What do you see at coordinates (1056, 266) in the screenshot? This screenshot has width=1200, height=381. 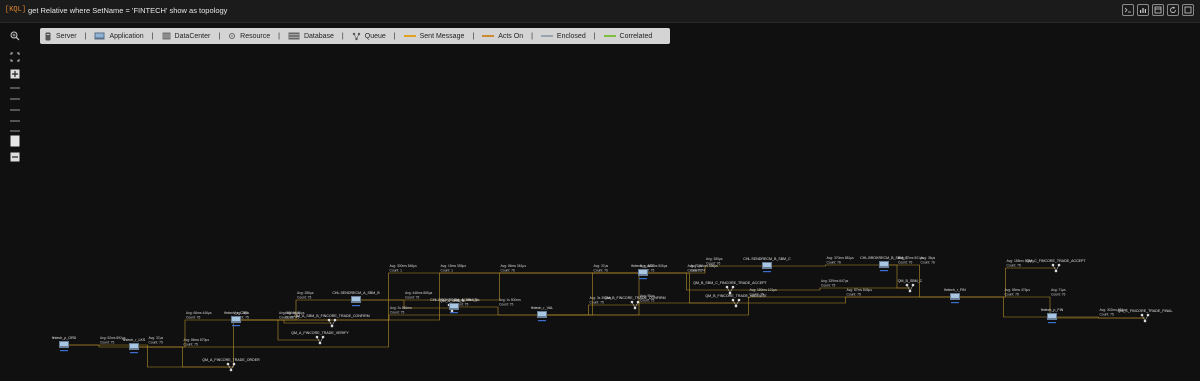 I see `queue-node: QM_C_FINCORE_TRADE_ACCEPT` at bounding box center [1056, 266].